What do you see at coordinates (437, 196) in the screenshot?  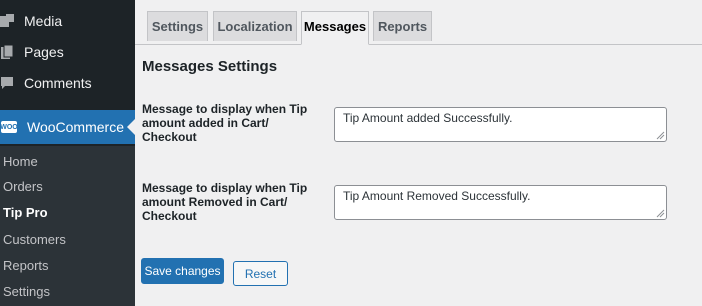 I see `tip-removed-message-value: Tip Amount Removed Successfully.` at bounding box center [437, 196].